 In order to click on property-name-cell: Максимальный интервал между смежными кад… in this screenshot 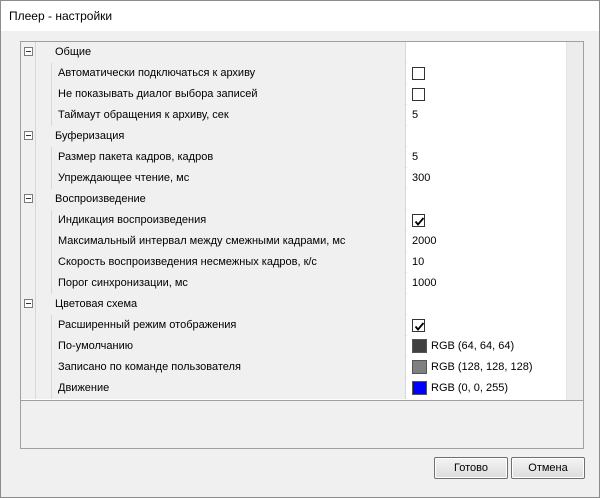, I will do `click(229, 241)`.